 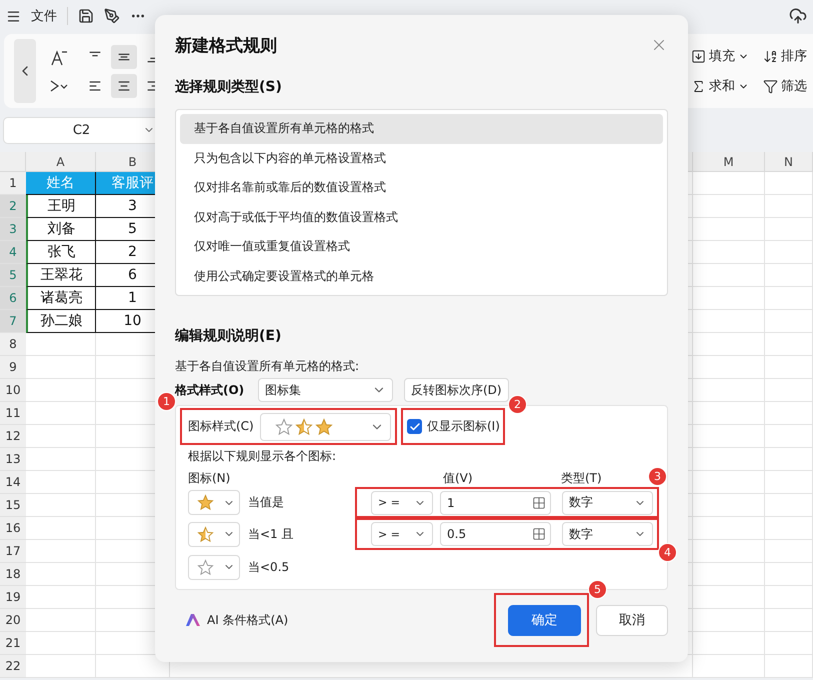 I want to click on fill-down-icon, so click(x=698, y=56).